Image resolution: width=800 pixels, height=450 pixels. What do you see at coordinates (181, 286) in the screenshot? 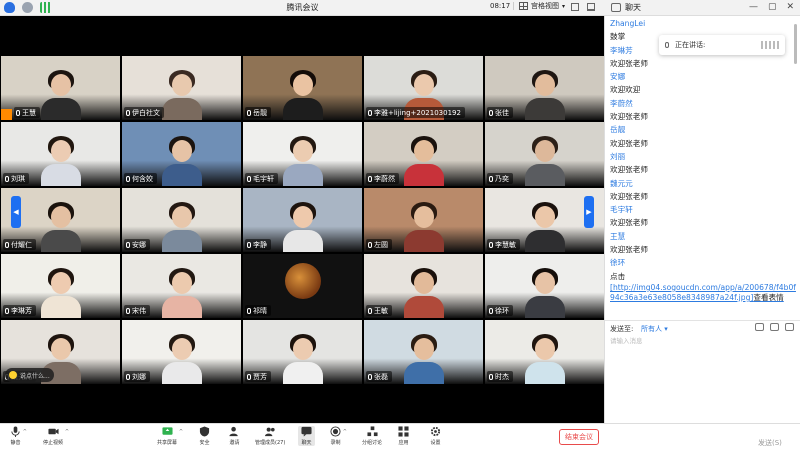
I see `video-tile: 宋伟` at bounding box center [181, 286].